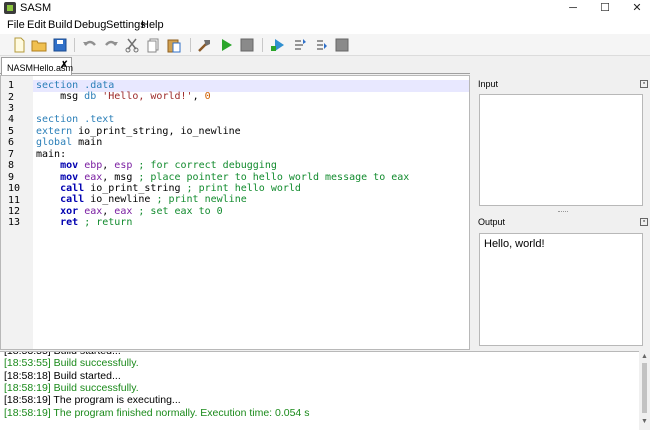  I want to click on copy-icon, so click(153, 45).